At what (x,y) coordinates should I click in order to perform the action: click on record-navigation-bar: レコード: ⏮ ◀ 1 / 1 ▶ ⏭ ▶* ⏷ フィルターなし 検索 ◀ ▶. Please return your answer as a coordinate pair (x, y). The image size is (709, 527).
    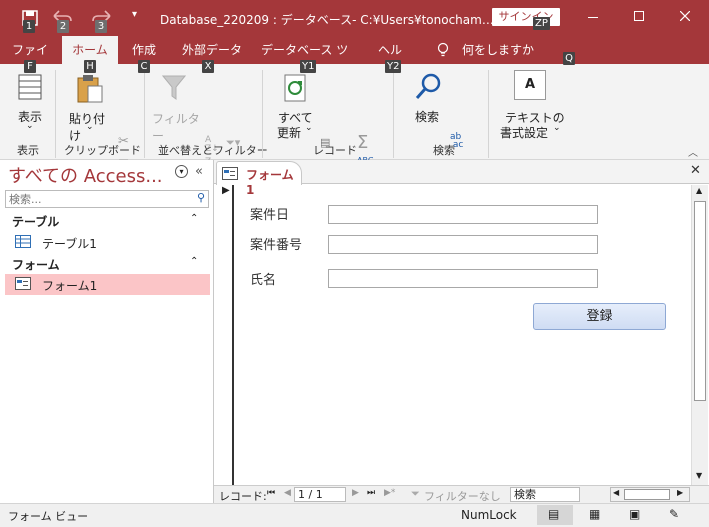
    Looking at the image, I should click on (461, 494).